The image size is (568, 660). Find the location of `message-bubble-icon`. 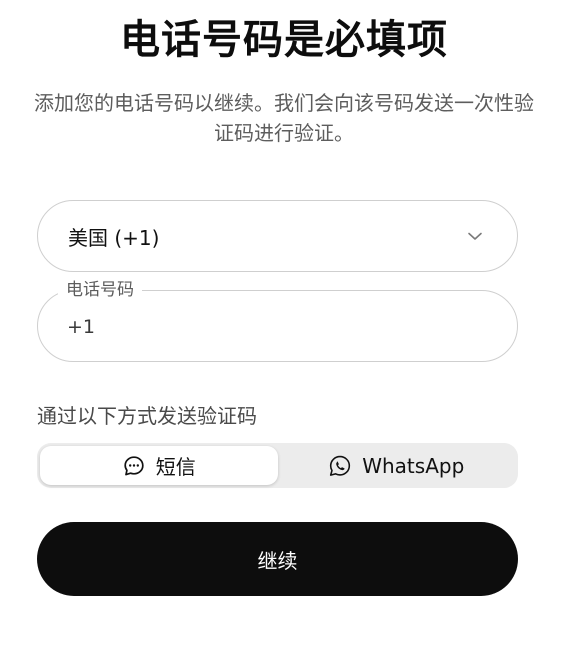

message-bubble-icon is located at coordinates (134, 466).